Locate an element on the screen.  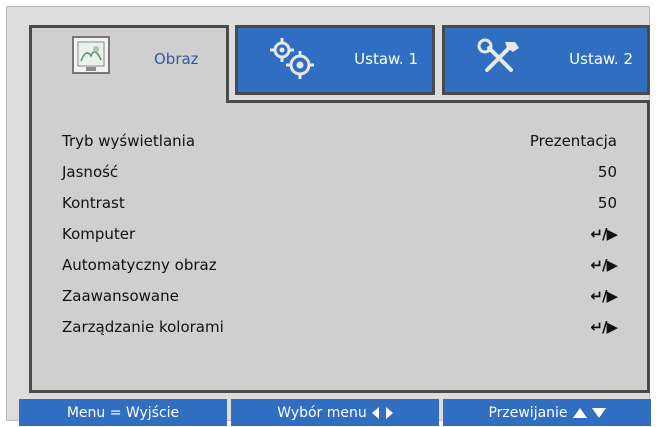
menu-item-value: Prezentacja is located at coordinates (573, 141).